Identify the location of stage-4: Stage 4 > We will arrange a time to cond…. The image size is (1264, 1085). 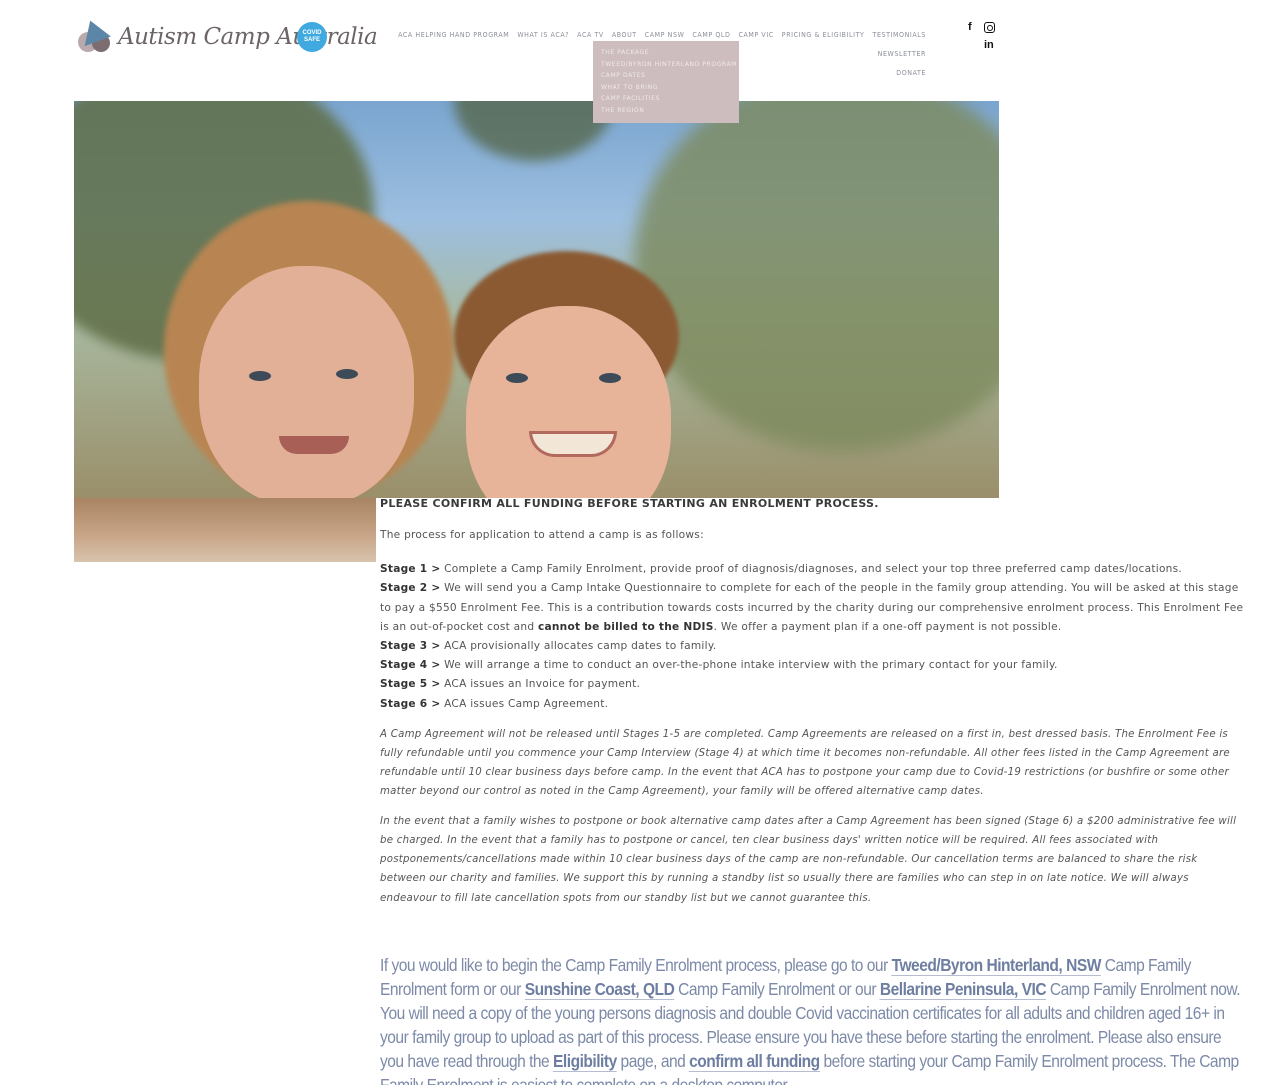
(813, 665).